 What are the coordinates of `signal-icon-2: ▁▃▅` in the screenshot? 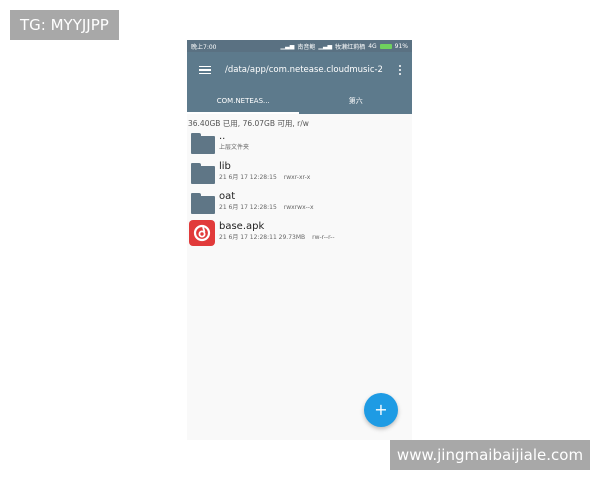 It's located at (325, 46).